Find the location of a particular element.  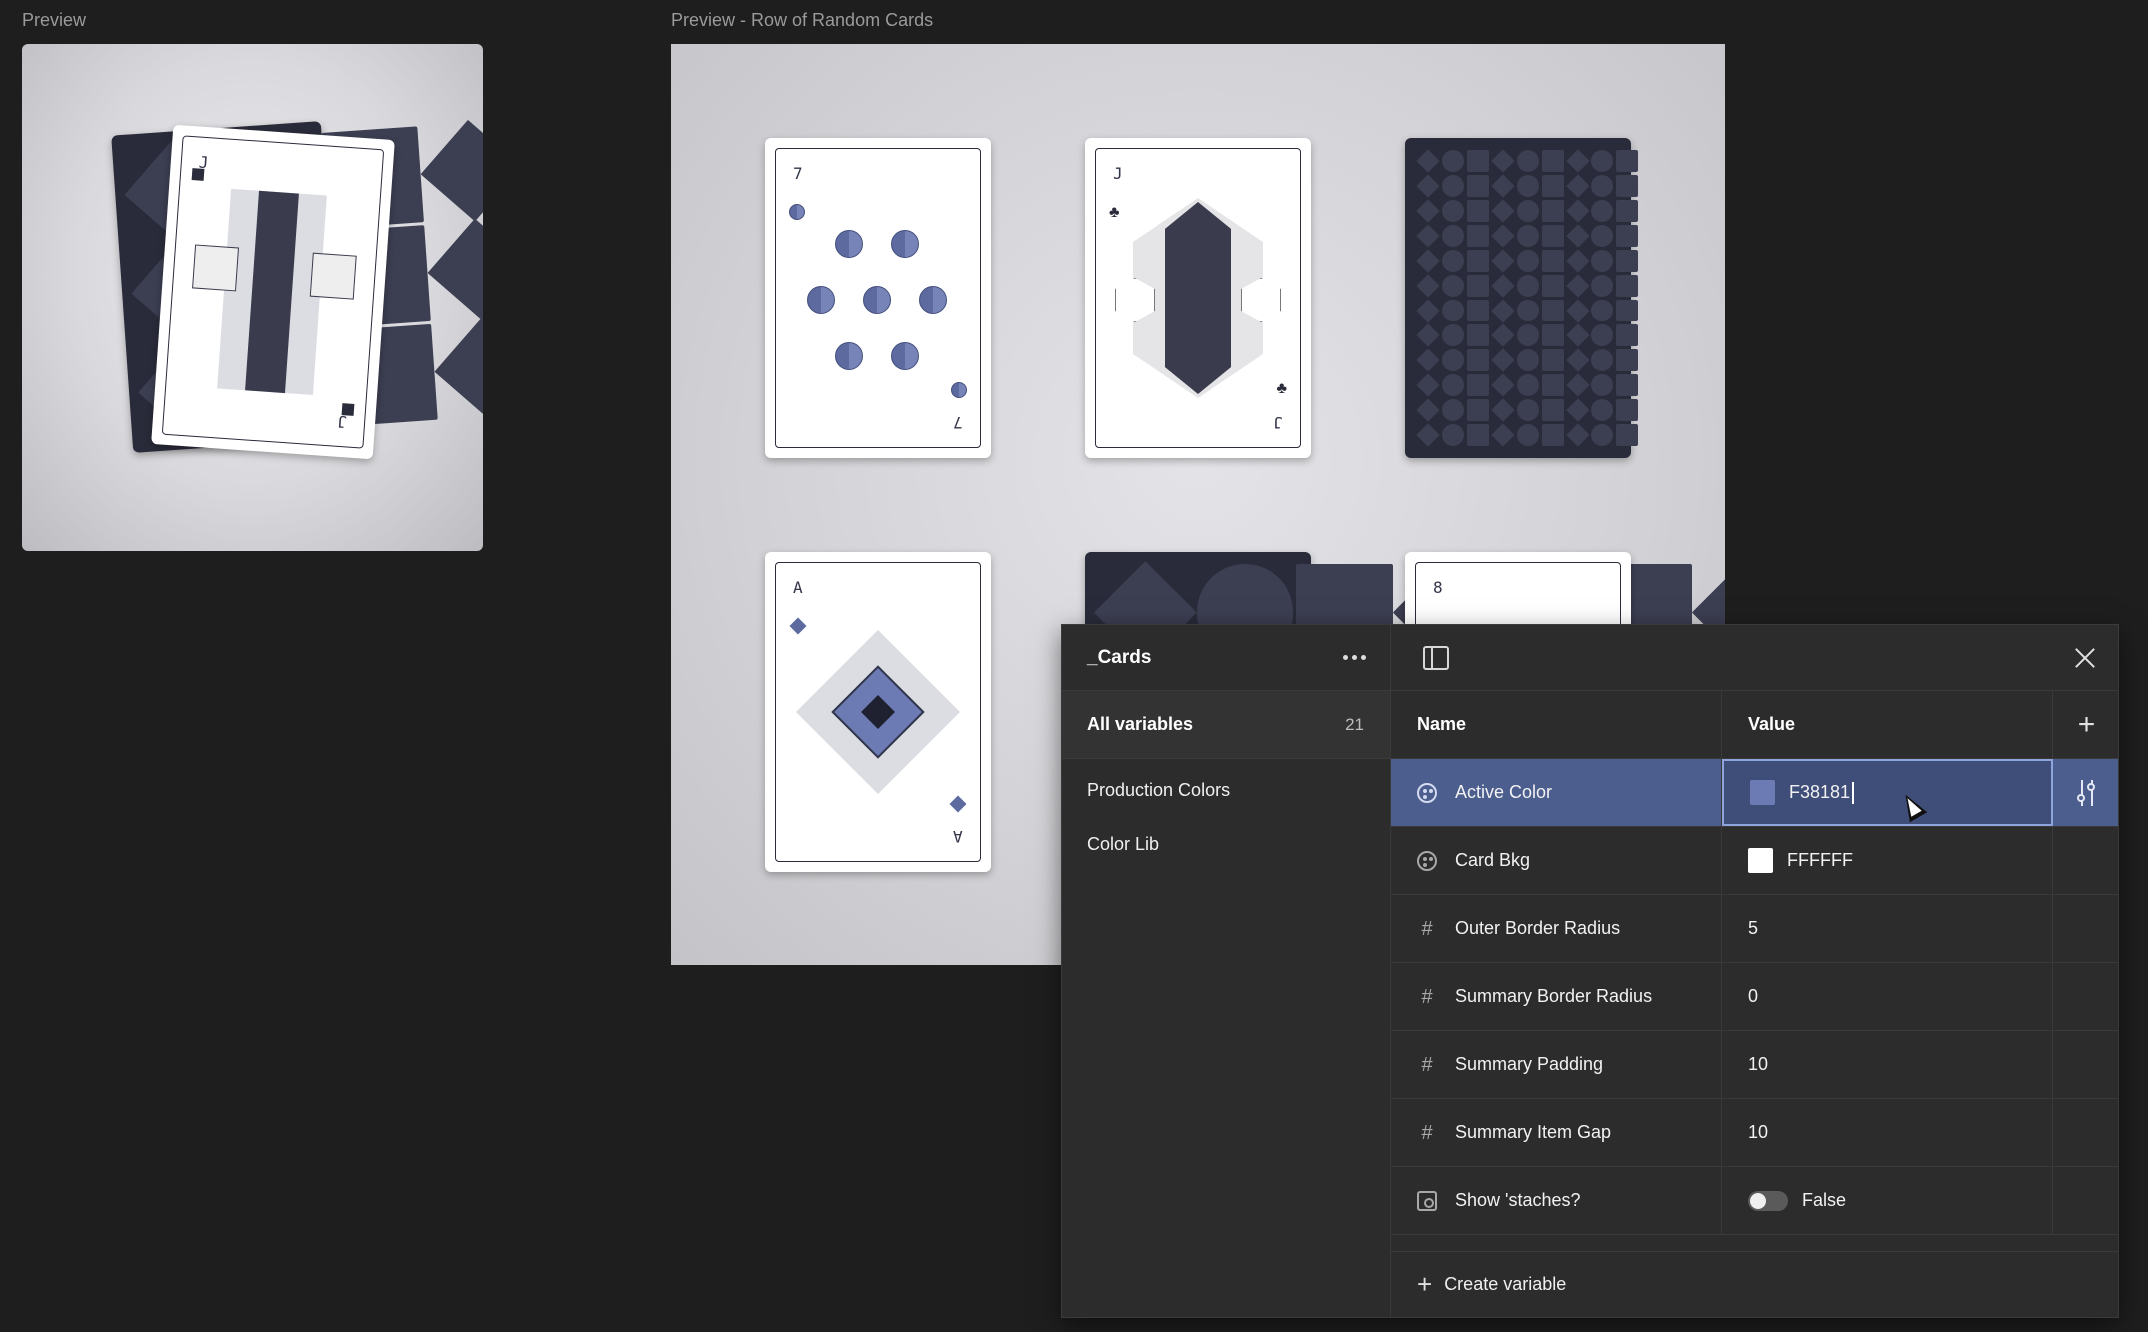

collection-title: _Cards is located at coordinates (1119, 658).